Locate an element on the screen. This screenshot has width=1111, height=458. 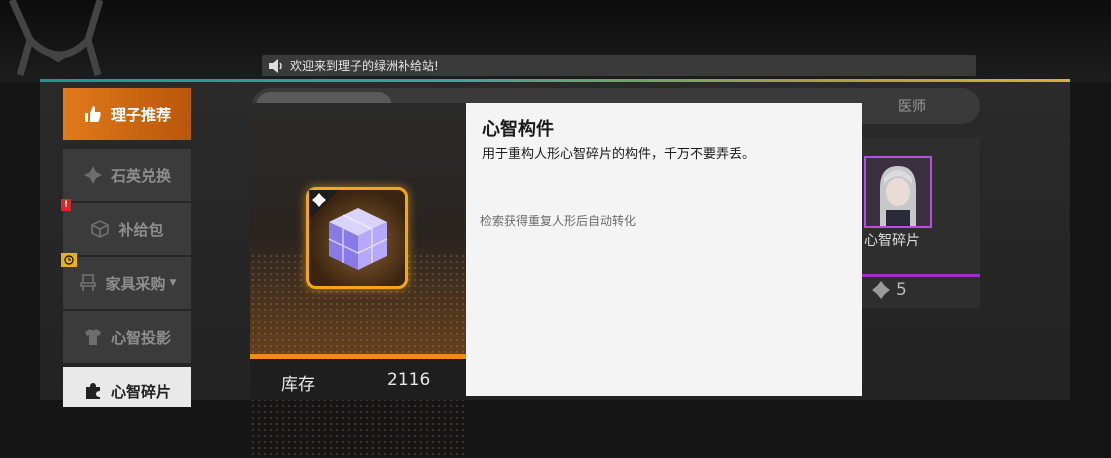
fox-mascot-icon is located at coordinates (56, 38).